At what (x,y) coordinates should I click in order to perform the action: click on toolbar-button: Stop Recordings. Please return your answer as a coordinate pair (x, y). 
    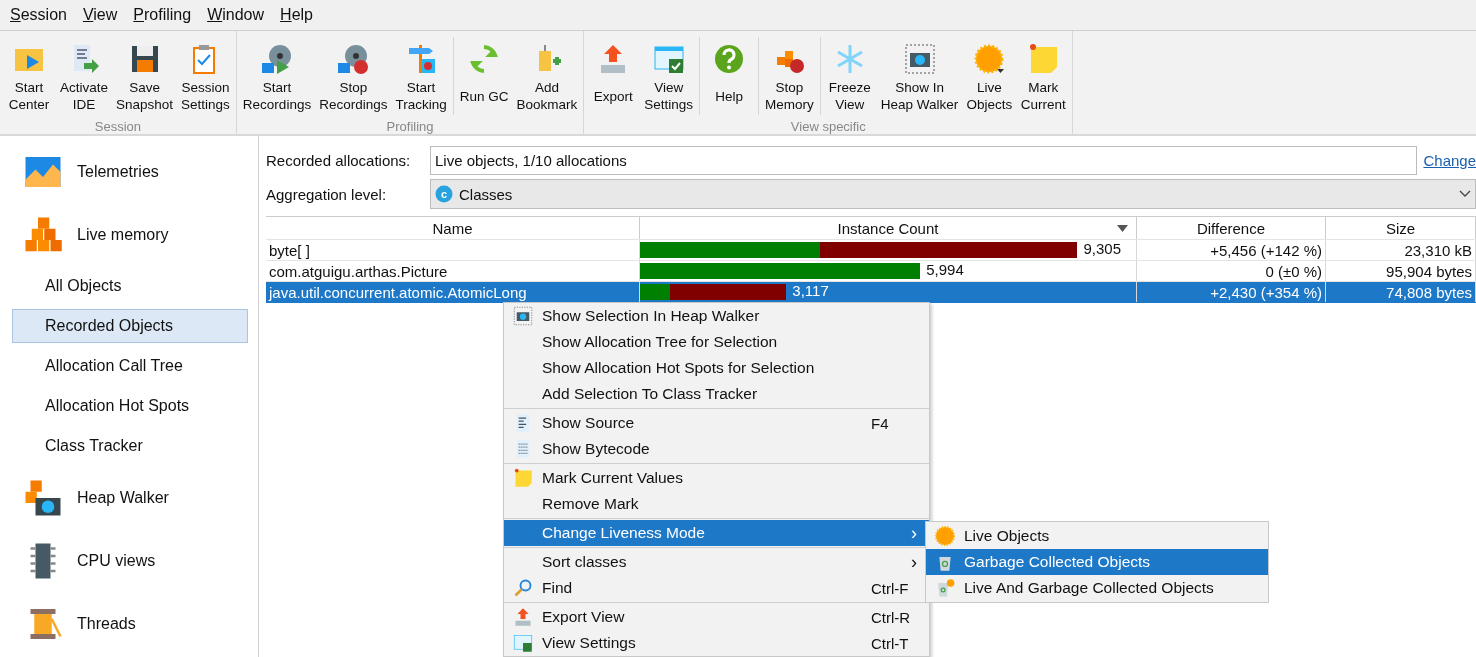
    Looking at the image, I should click on (353, 76).